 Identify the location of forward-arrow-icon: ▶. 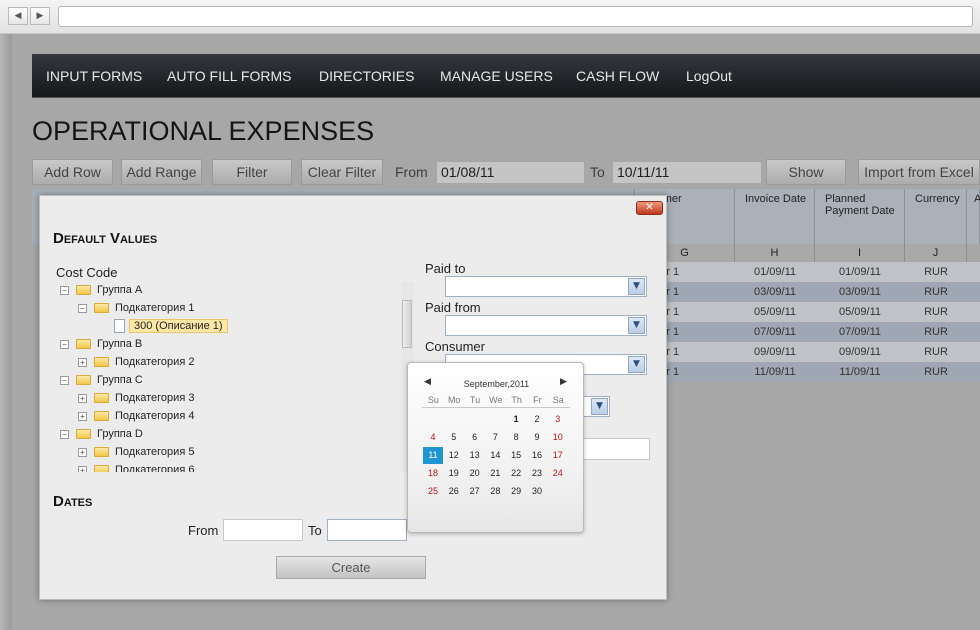
(40, 16).